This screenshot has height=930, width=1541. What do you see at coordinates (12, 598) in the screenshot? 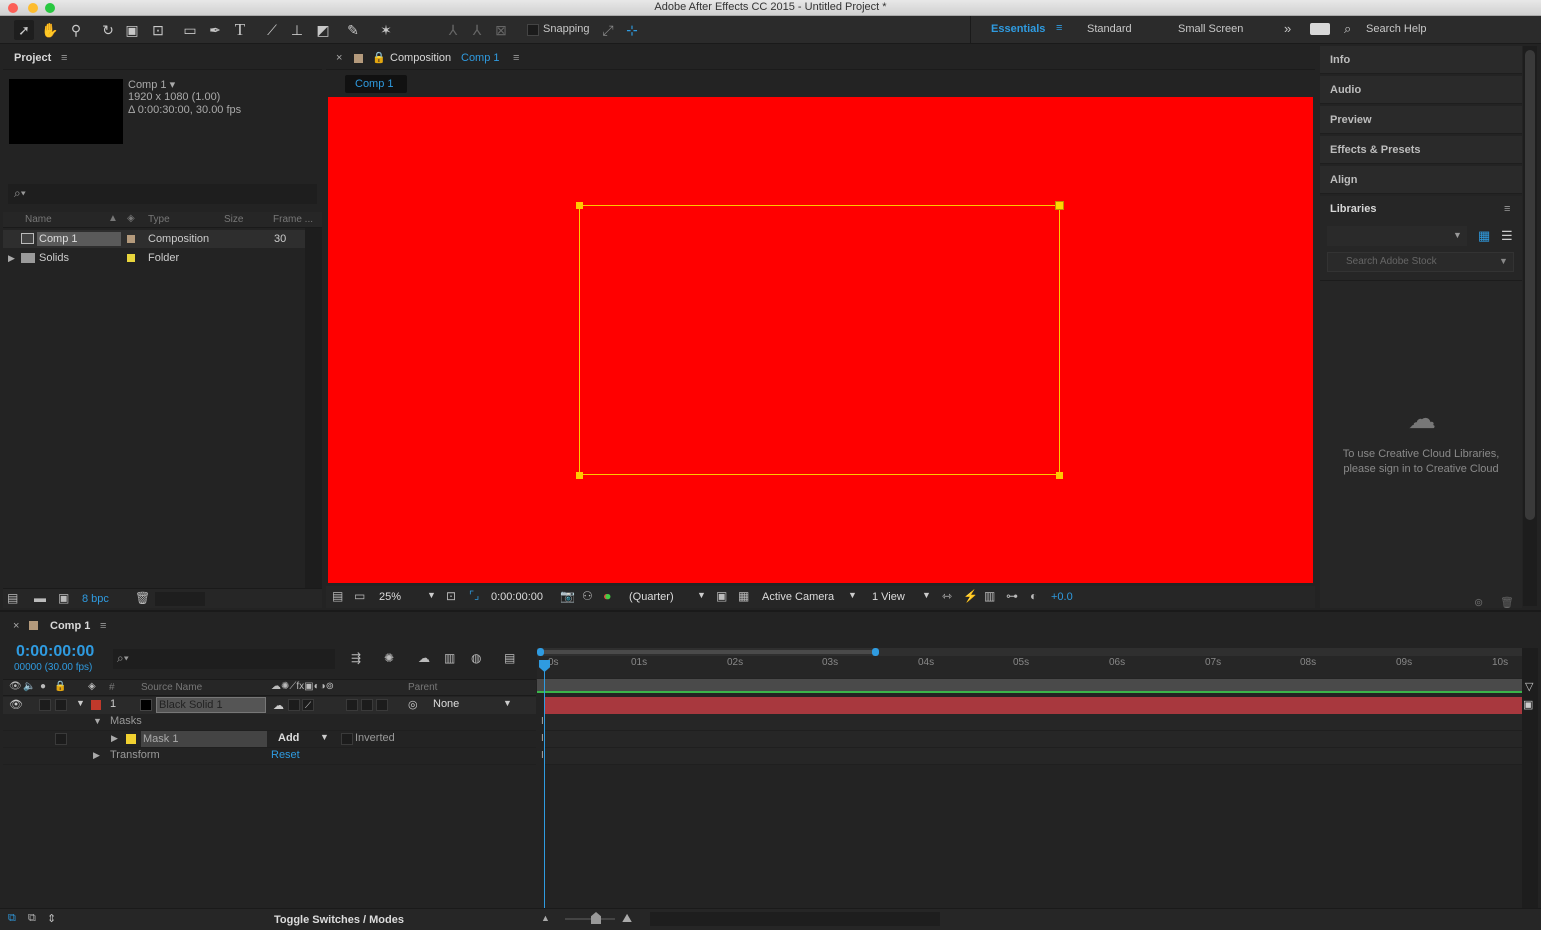
I see `interpret-footage-icon: ▤` at bounding box center [12, 598].